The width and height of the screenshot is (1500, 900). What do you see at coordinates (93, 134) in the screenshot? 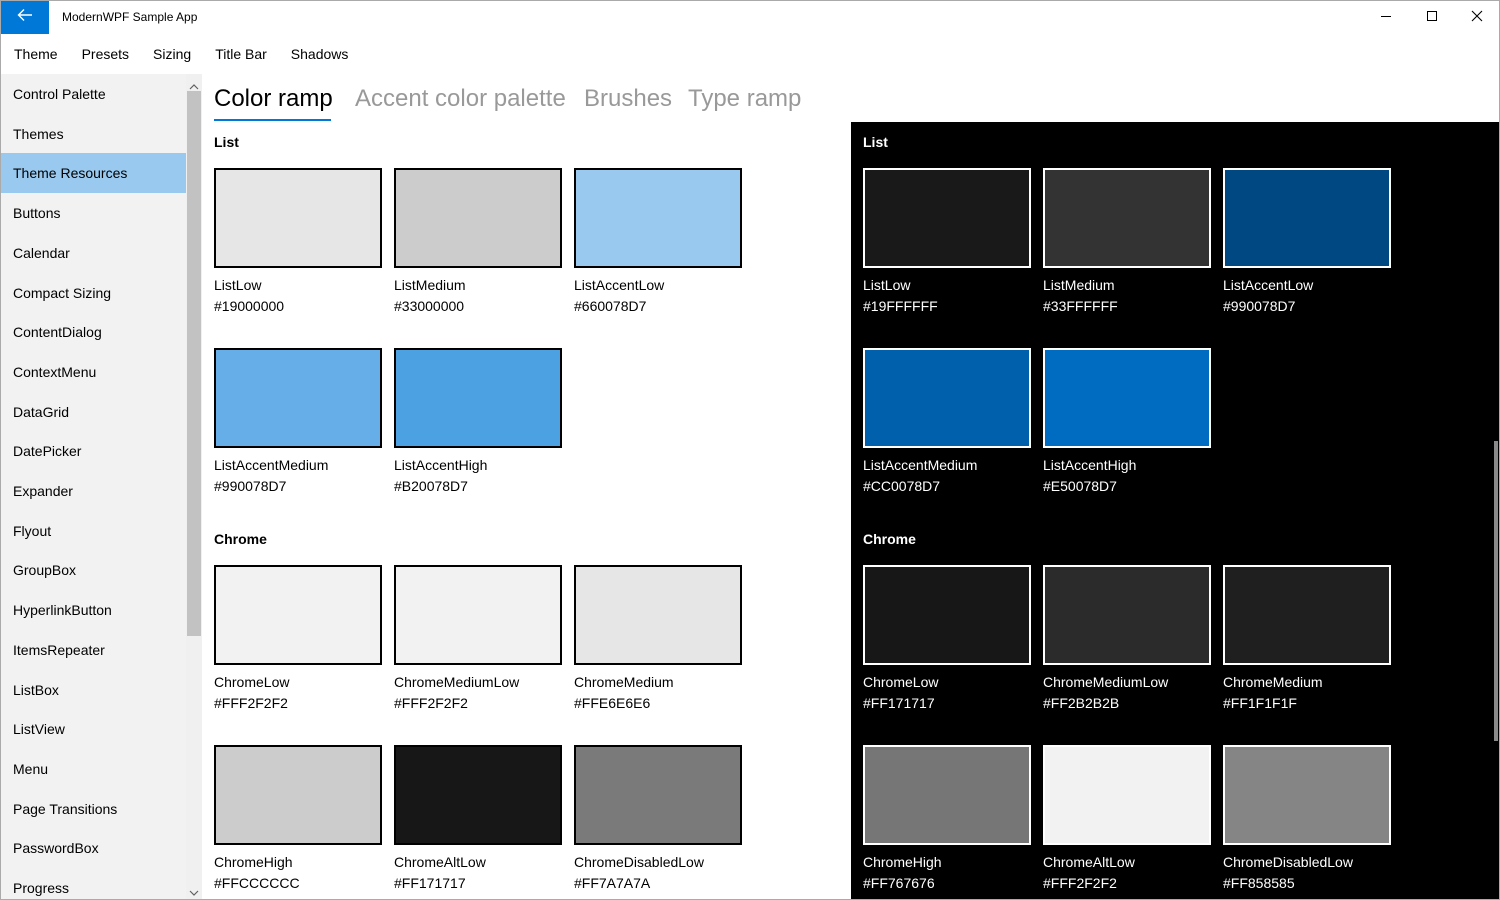
I see `sidebar-item-themes: Themes` at bounding box center [93, 134].